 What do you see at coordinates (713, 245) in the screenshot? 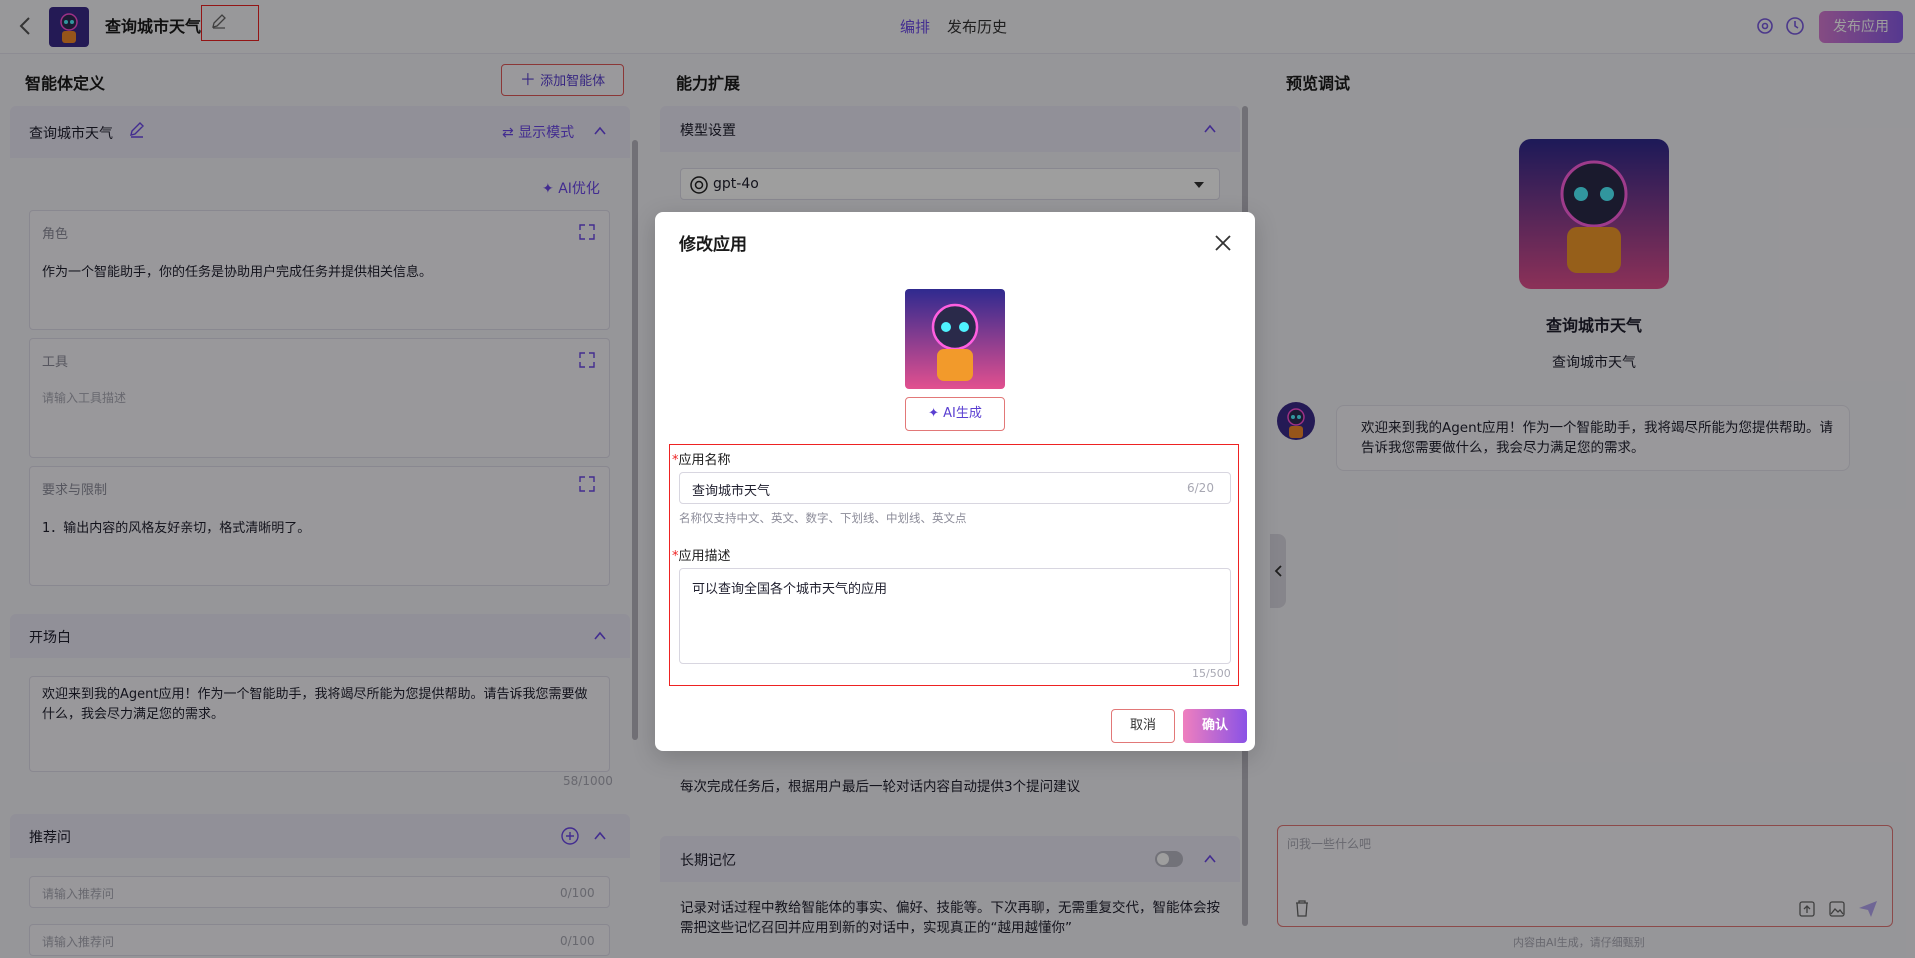
I see `modal-title: 修改应用` at bounding box center [713, 245].